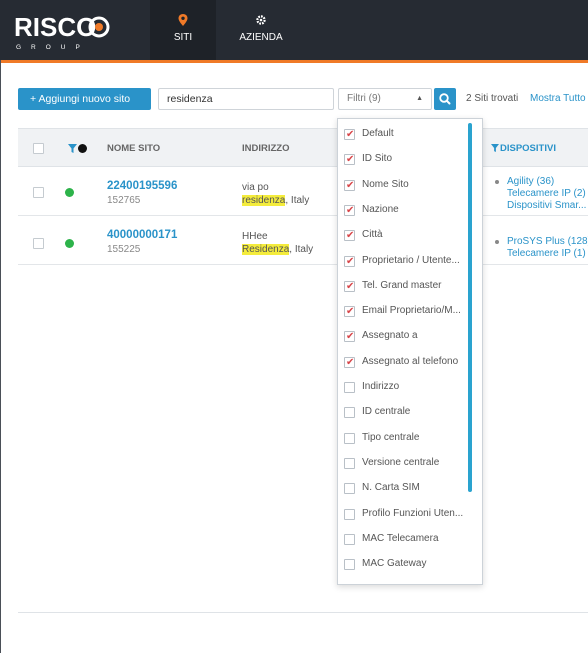  I want to click on column-header-name: NOME SITO, so click(133, 148).